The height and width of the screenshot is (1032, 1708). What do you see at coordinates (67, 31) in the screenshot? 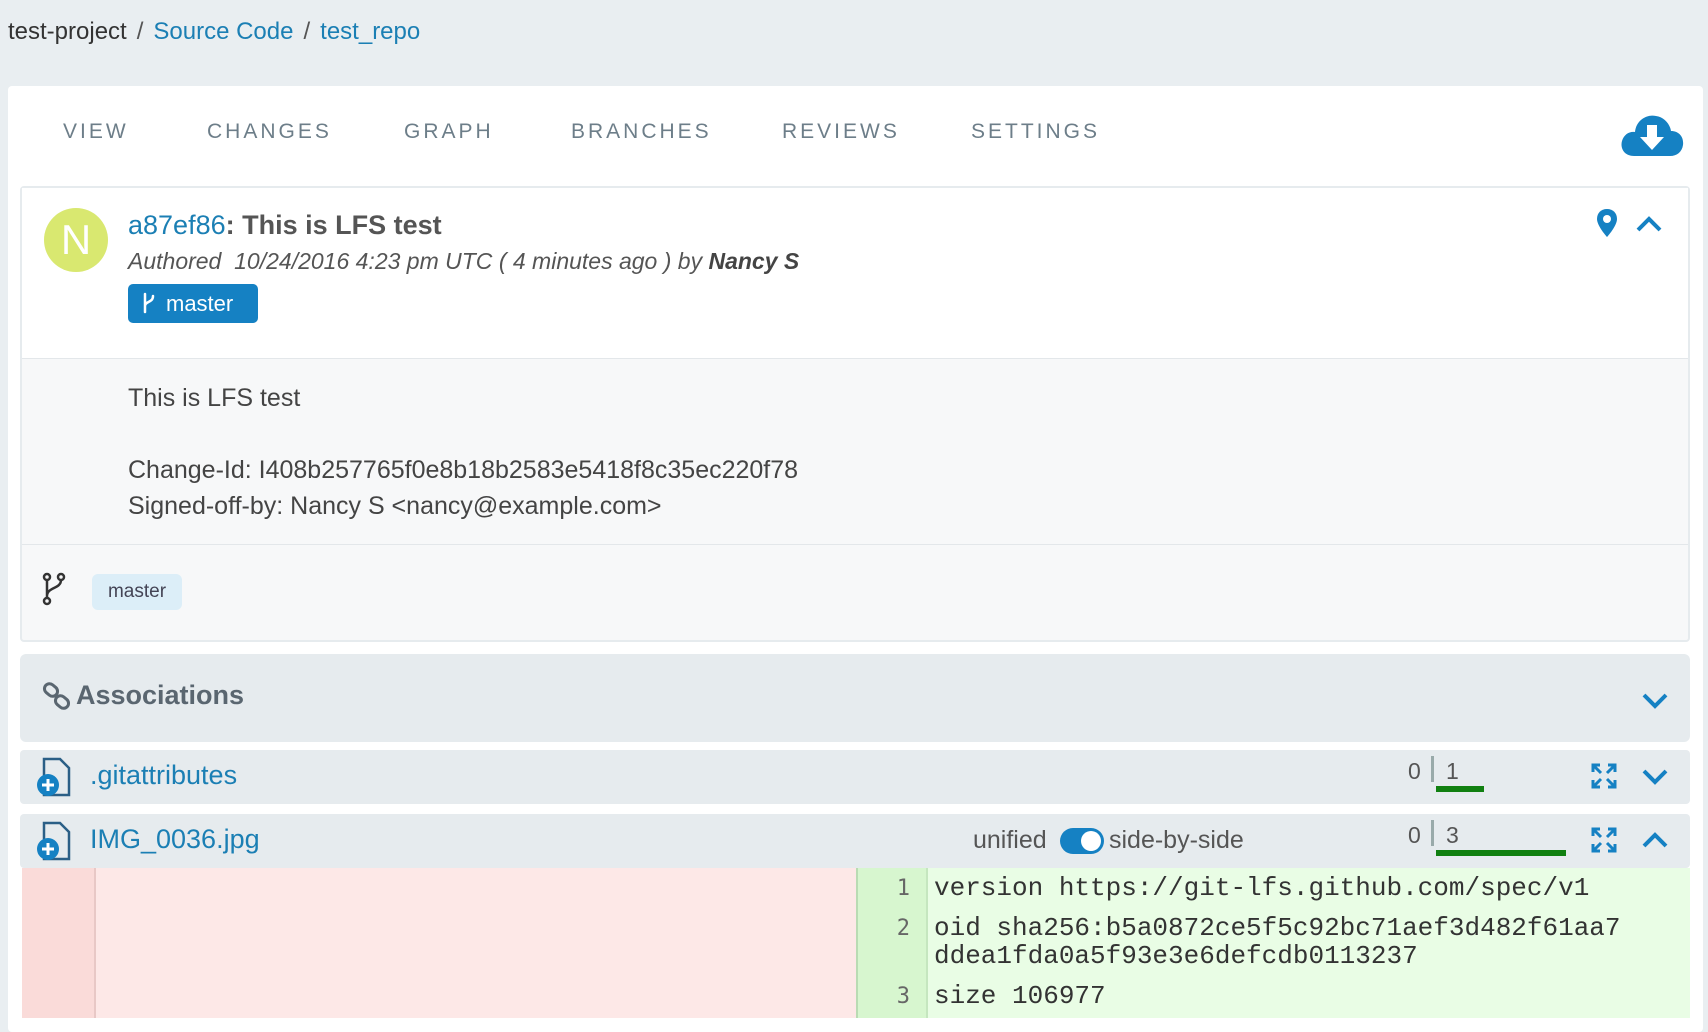
I see `breadcrumb-project: test-project` at bounding box center [67, 31].